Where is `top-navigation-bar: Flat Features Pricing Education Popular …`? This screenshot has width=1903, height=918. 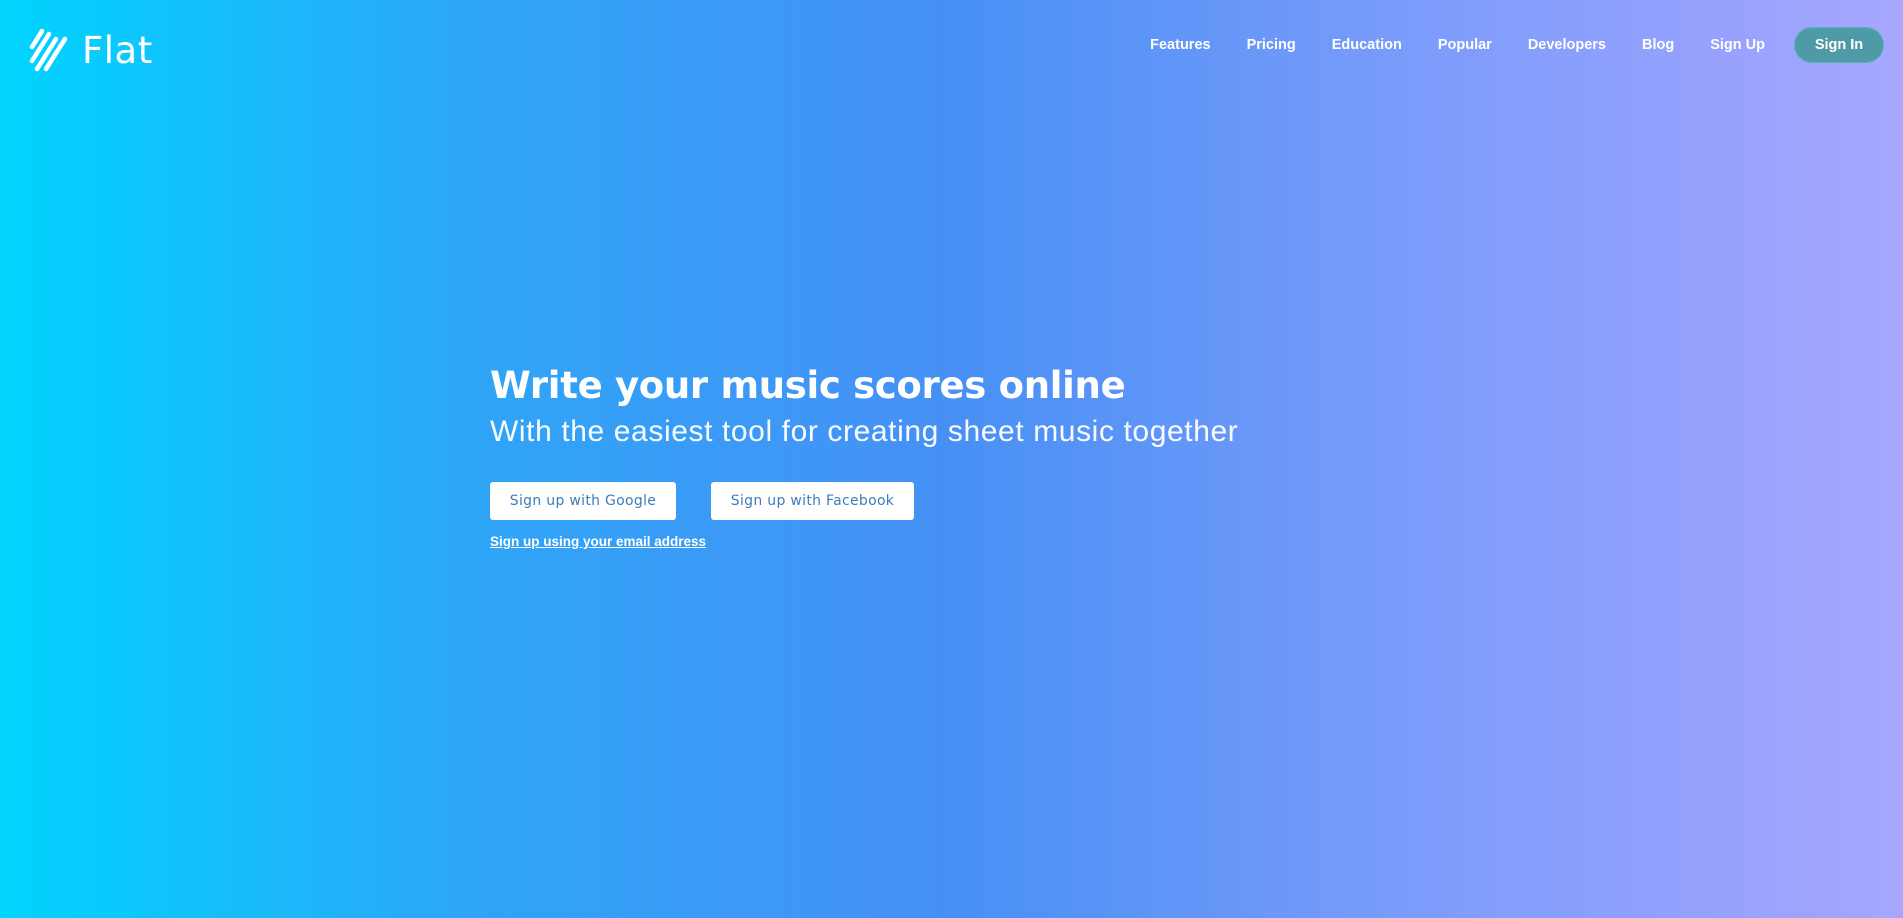 top-navigation-bar: Flat Features Pricing Education Popular … is located at coordinates (951, 46).